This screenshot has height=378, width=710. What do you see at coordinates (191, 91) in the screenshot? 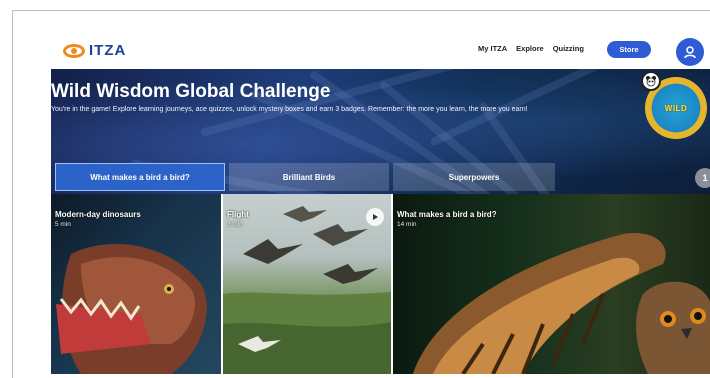
I see `hero-title: Wild Wisdom Global Challenge` at bounding box center [191, 91].